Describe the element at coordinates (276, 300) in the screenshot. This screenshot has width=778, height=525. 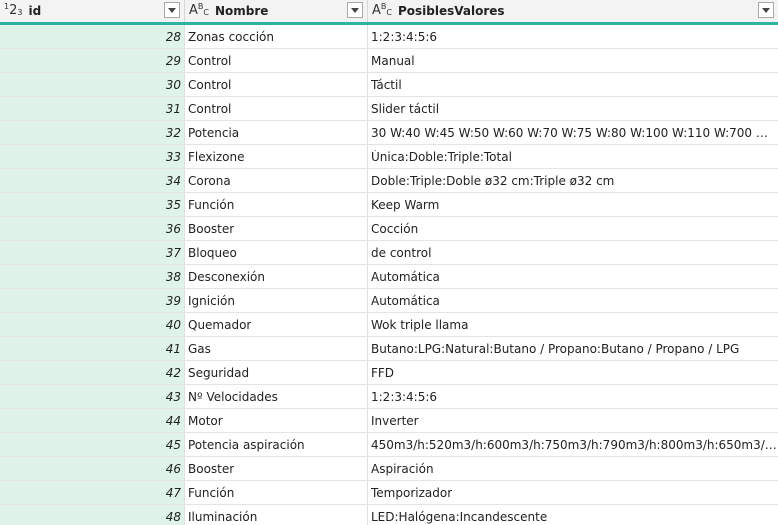
I see `cell-nombre: Ignición` at that location.